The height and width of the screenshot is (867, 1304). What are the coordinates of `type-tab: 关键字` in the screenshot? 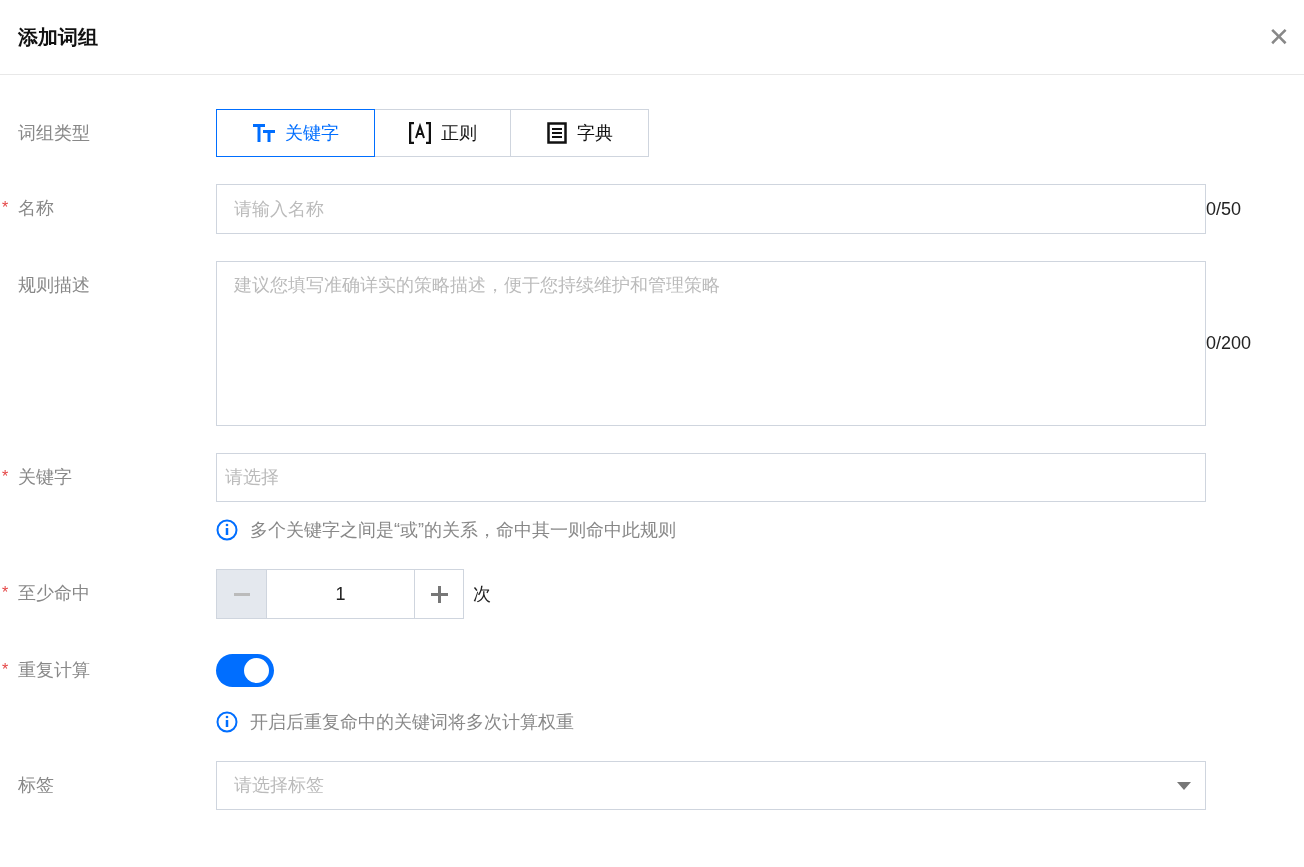 It's located at (295, 133).